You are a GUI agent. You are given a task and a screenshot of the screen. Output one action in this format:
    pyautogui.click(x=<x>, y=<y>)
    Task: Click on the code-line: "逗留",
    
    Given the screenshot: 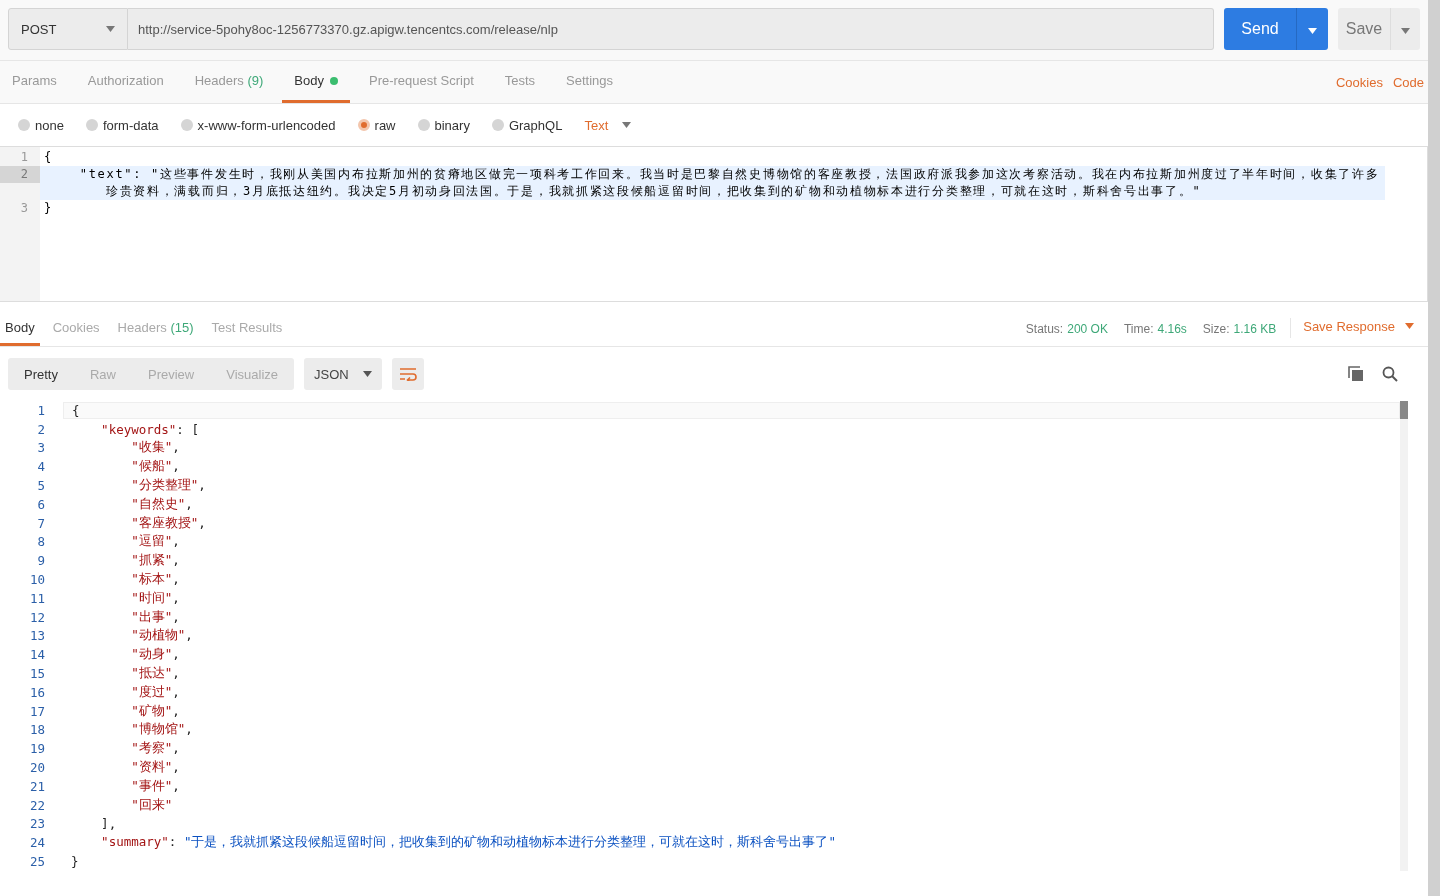 What is the action you would take?
    pyautogui.click(x=155, y=542)
    